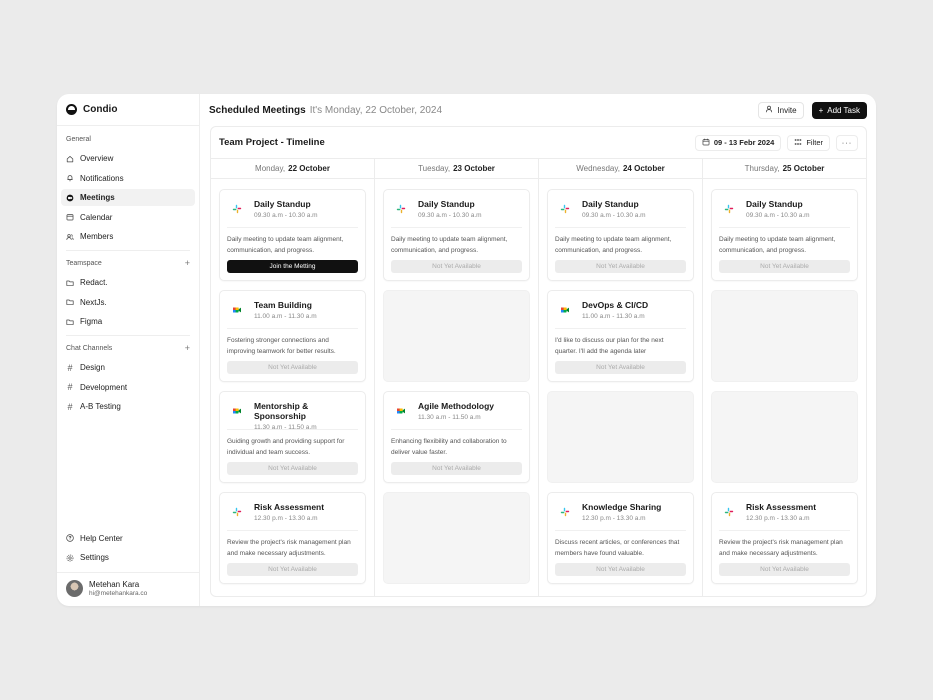 This screenshot has width=933, height=700. Describe the element at coordinates (97, 197) in the screenshot. I see `sidebar-item-label: Meetings` at that location.